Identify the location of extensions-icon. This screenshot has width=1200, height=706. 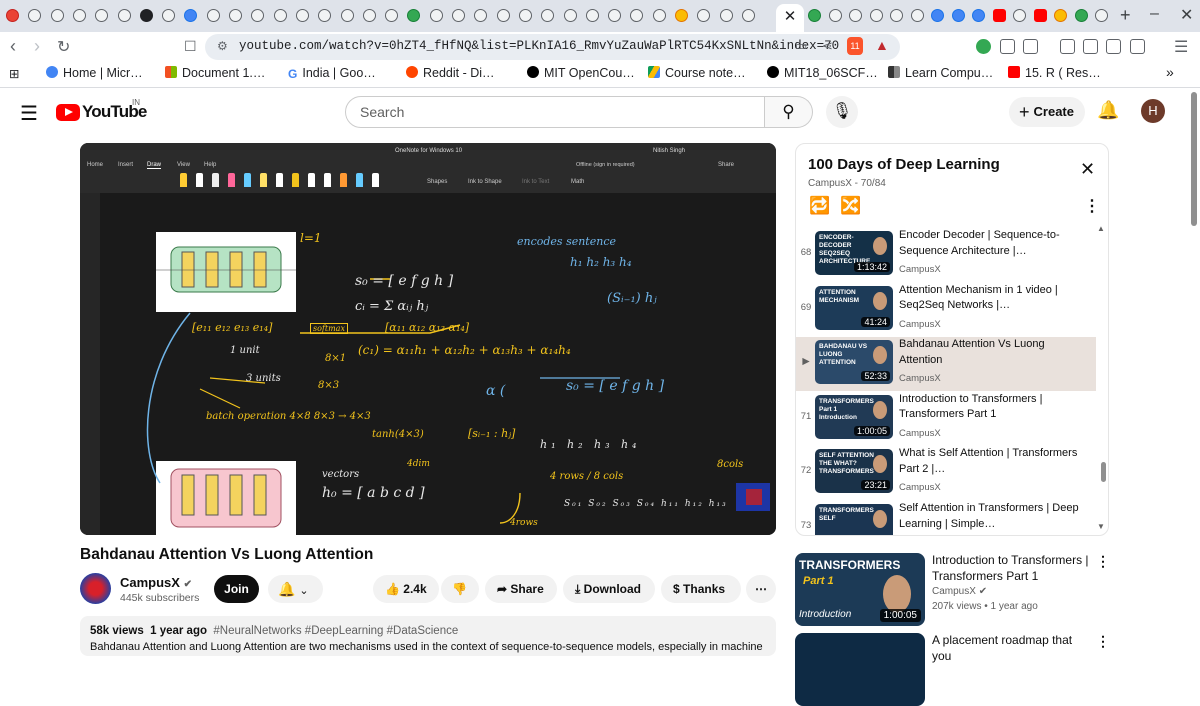
(1007, 46).